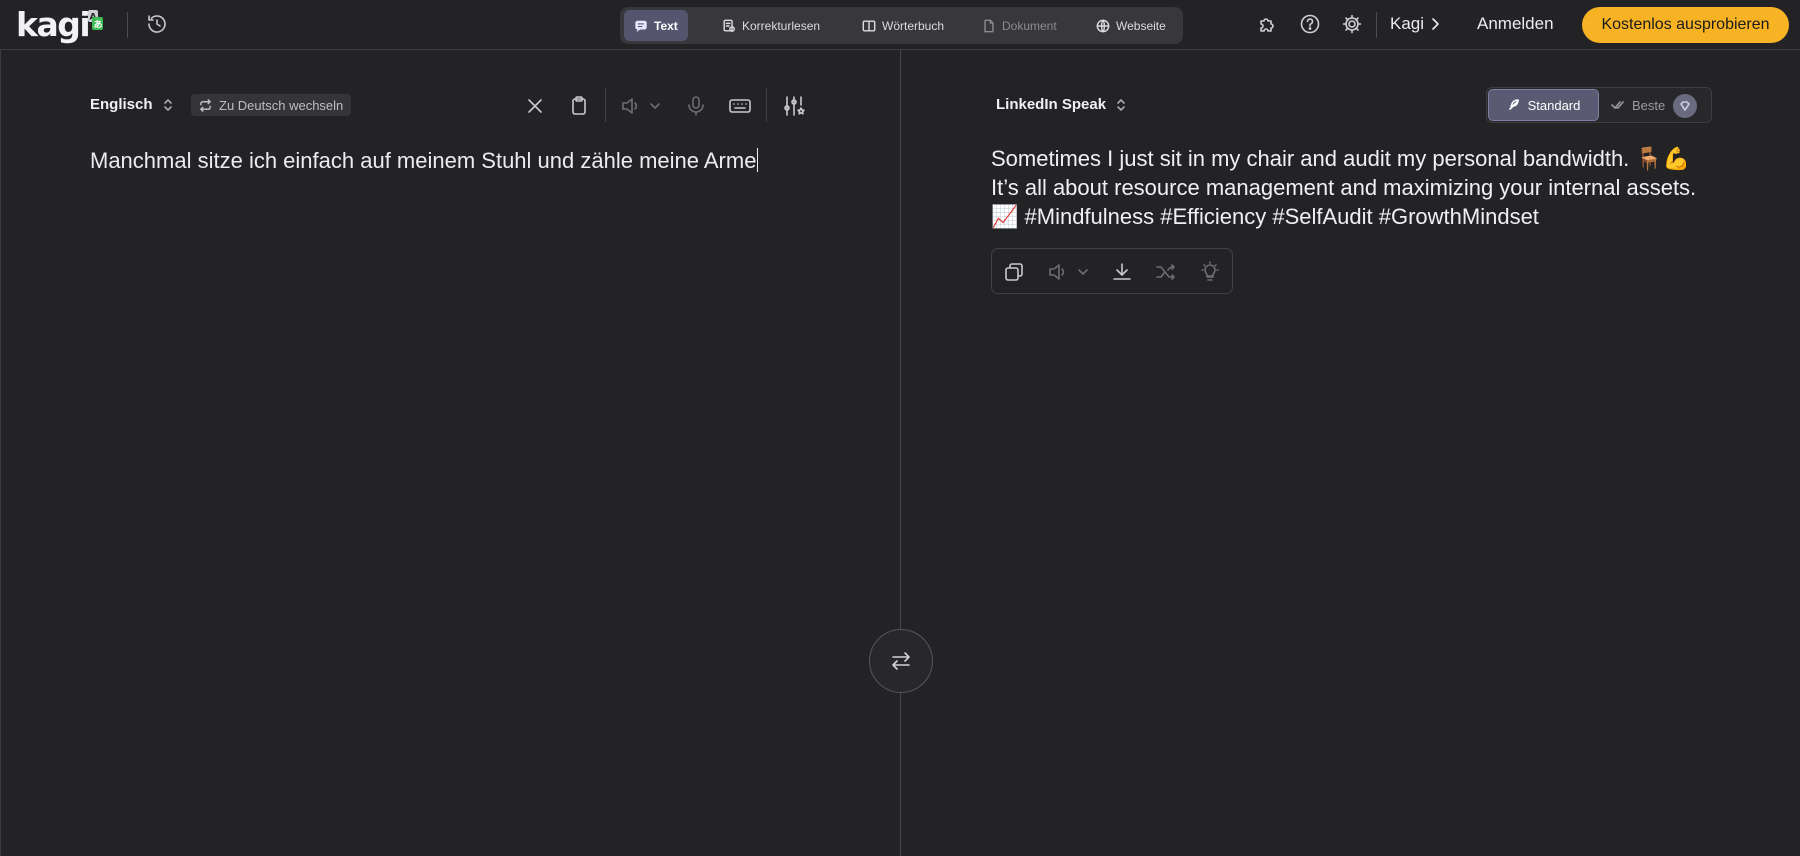 Image resolution: width=1800 pixels, height=856 pixels. I want to click on keyboard-icon, so click(740, 106).